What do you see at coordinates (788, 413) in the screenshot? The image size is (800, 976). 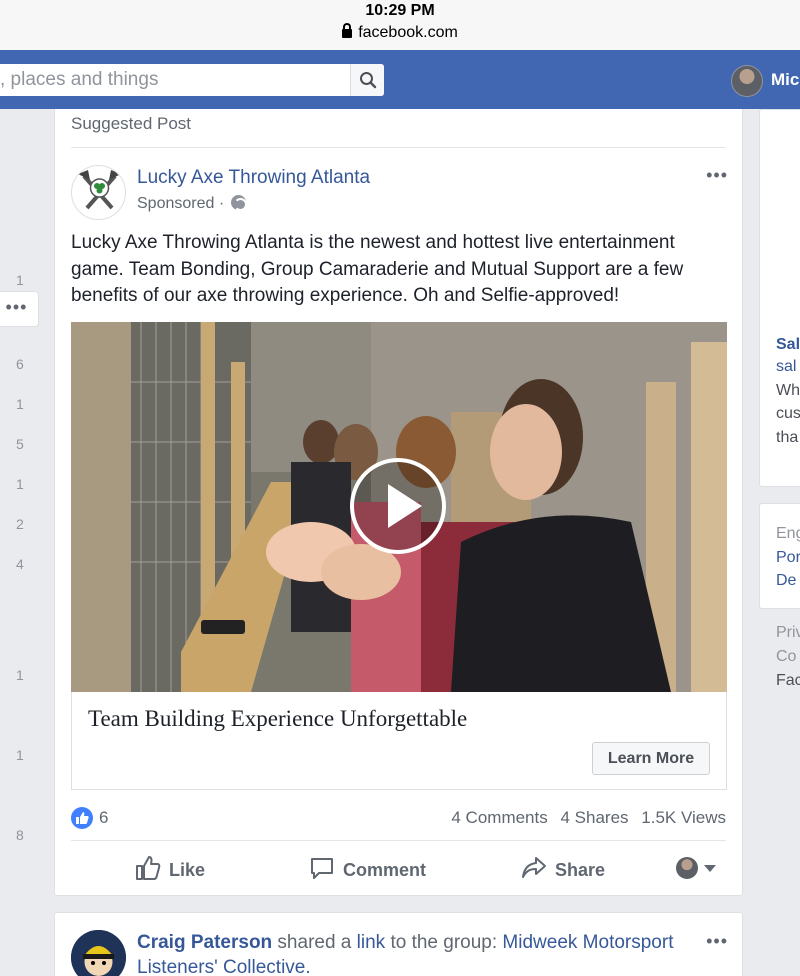 I see `right-text: cus` at bounding box center [788, 413].